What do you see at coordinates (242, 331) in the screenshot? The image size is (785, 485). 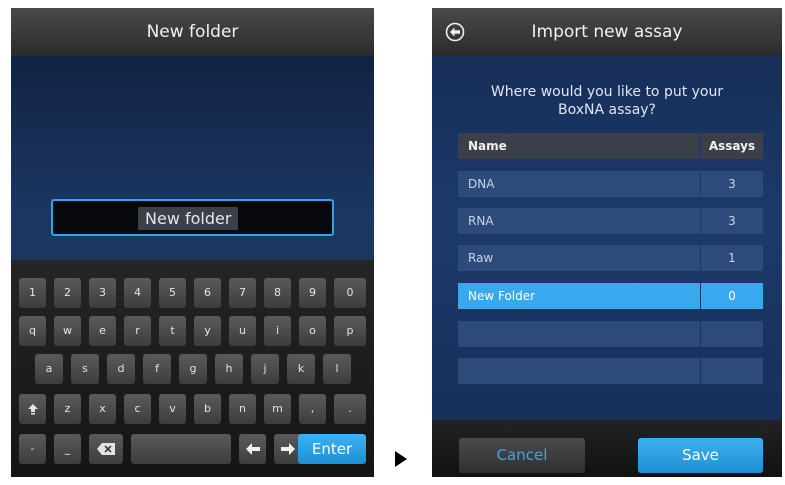 I see `key-u: u` at bounding box center [242, 331].